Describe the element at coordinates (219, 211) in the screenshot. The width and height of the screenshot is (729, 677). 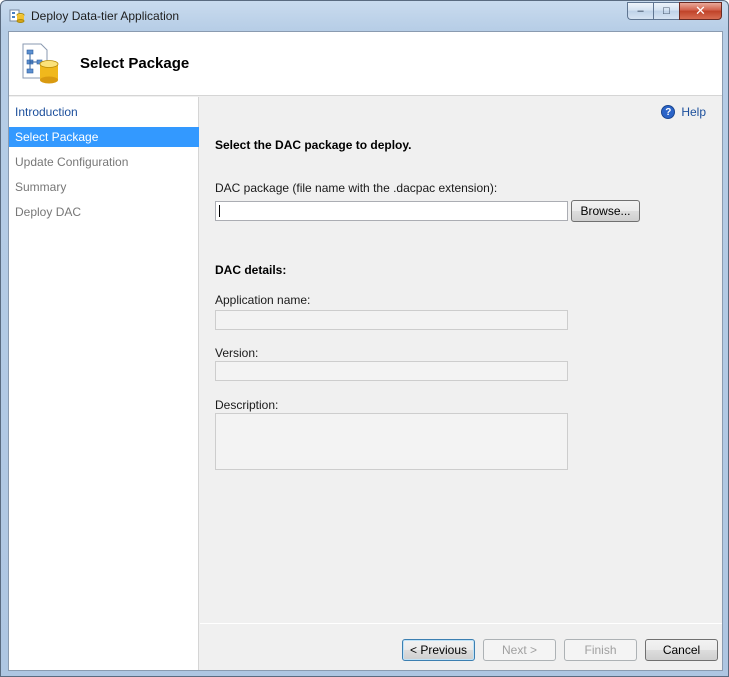
I see `text-caret` at that location.